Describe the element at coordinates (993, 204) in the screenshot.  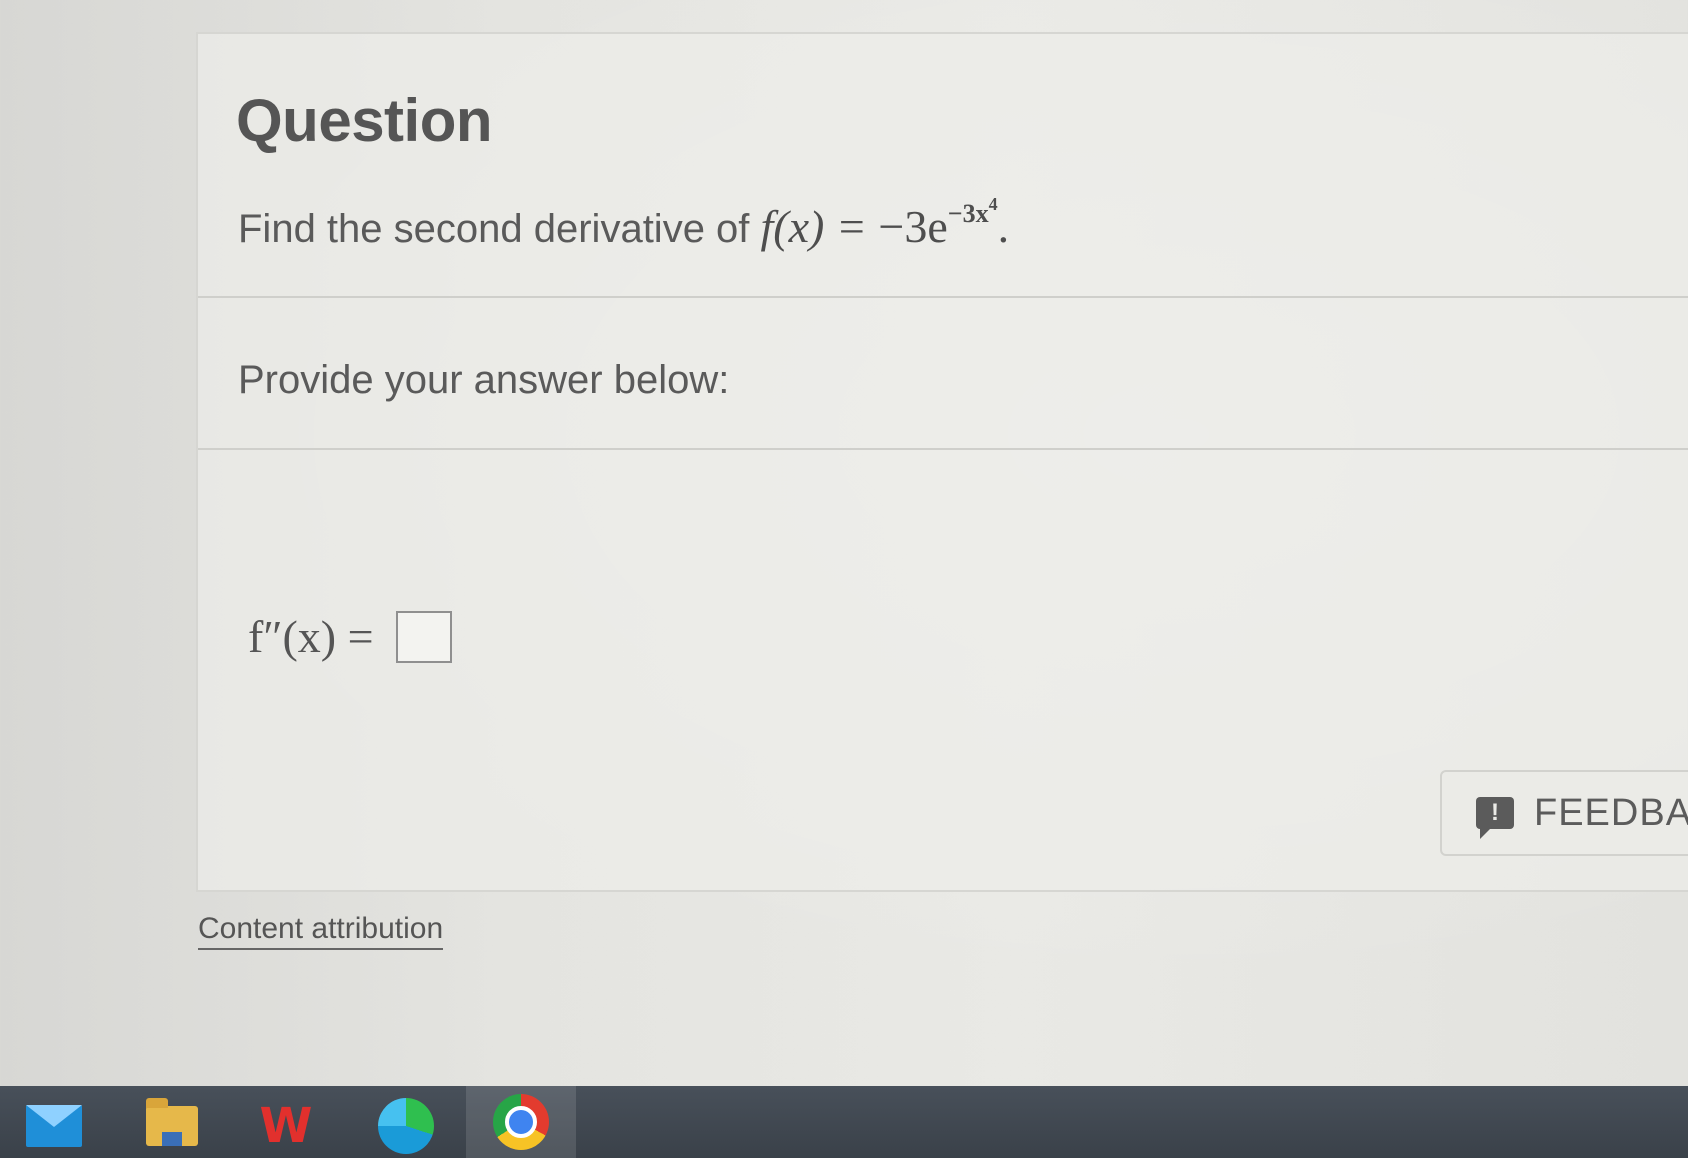
I see `exponent-power: 4` at that location.